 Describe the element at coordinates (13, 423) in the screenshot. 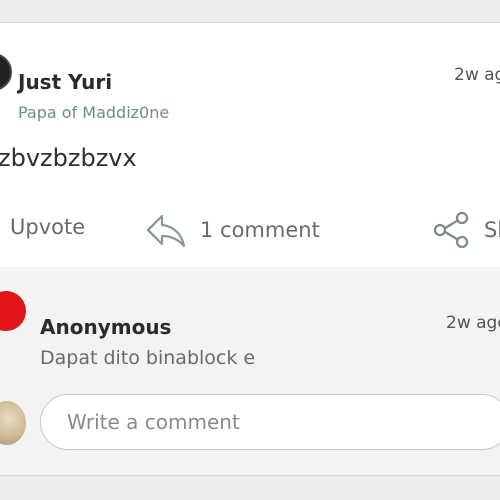

I see `current-user-avatar` at that location.